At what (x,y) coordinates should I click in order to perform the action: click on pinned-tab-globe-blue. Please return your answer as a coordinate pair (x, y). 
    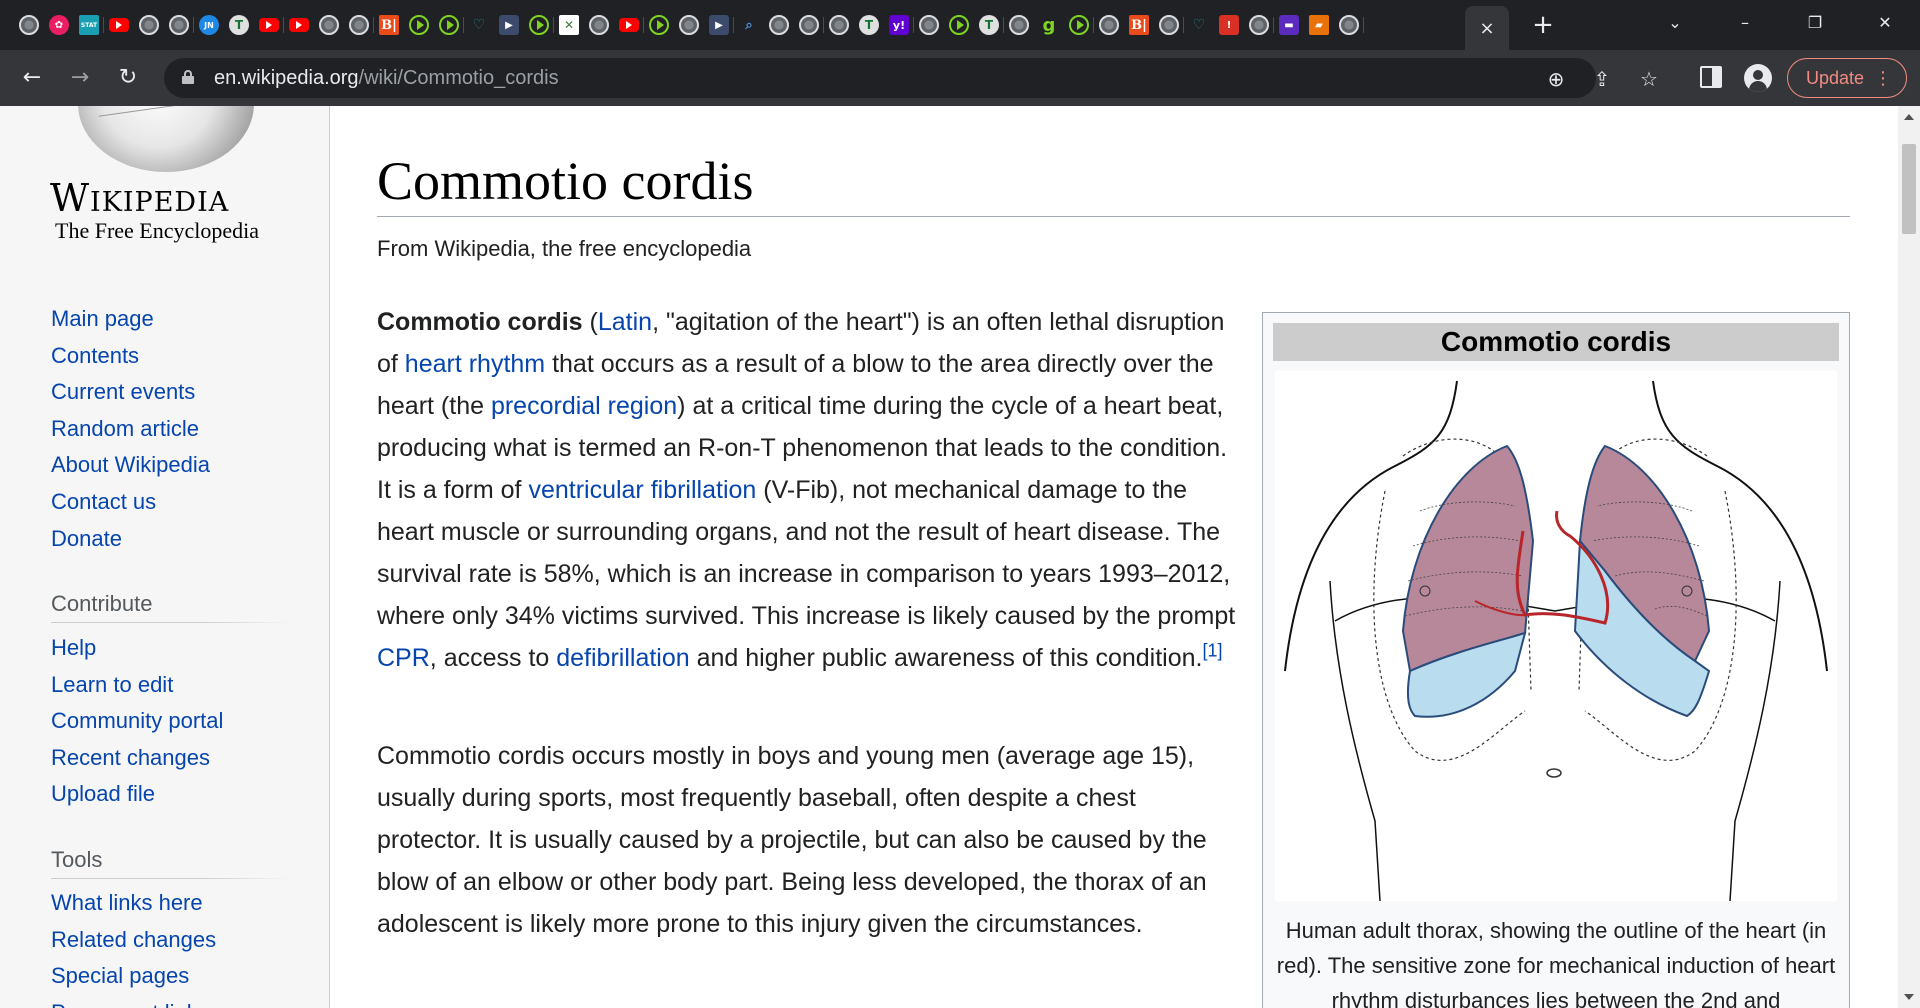
    Looking at the image, I should click on (29, 25).